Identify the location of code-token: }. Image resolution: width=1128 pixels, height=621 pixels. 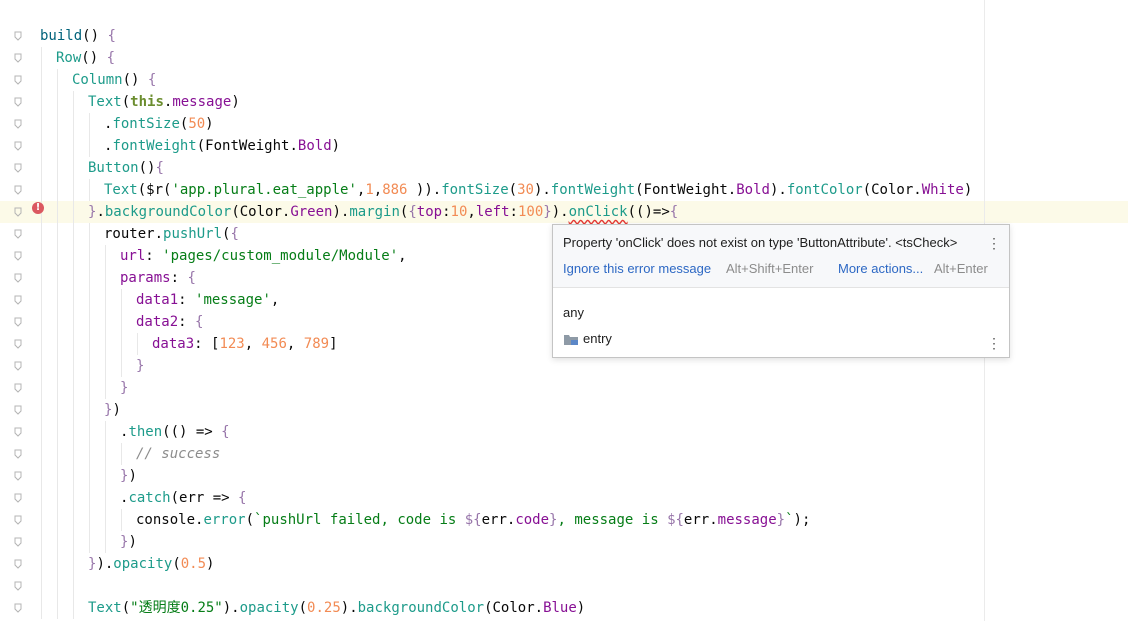
(781, 520).